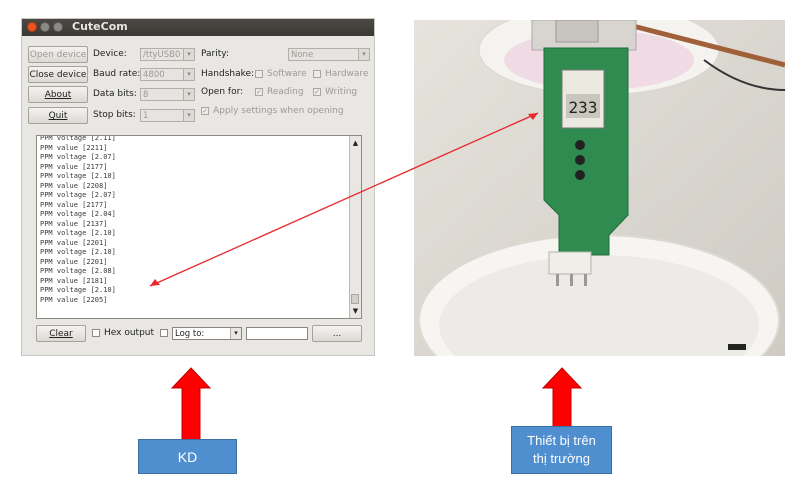 The width and height of the screenshot is (803, 484). Describe the element at coordinates (317, 74) in the screenshot. I see `hardware-checkbox` at that location.